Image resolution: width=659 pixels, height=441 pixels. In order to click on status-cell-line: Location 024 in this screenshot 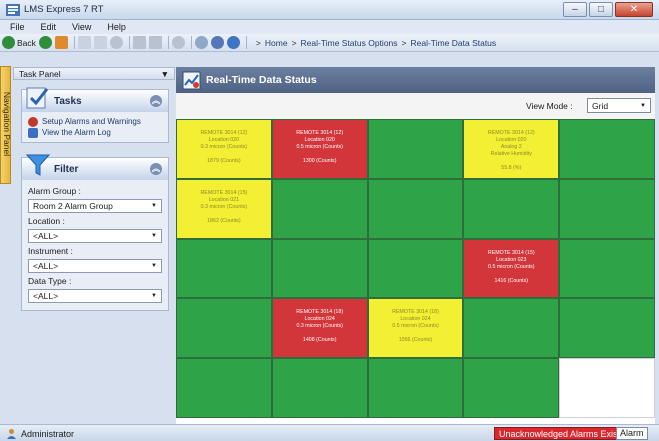, I will do `click(415, 319)`.